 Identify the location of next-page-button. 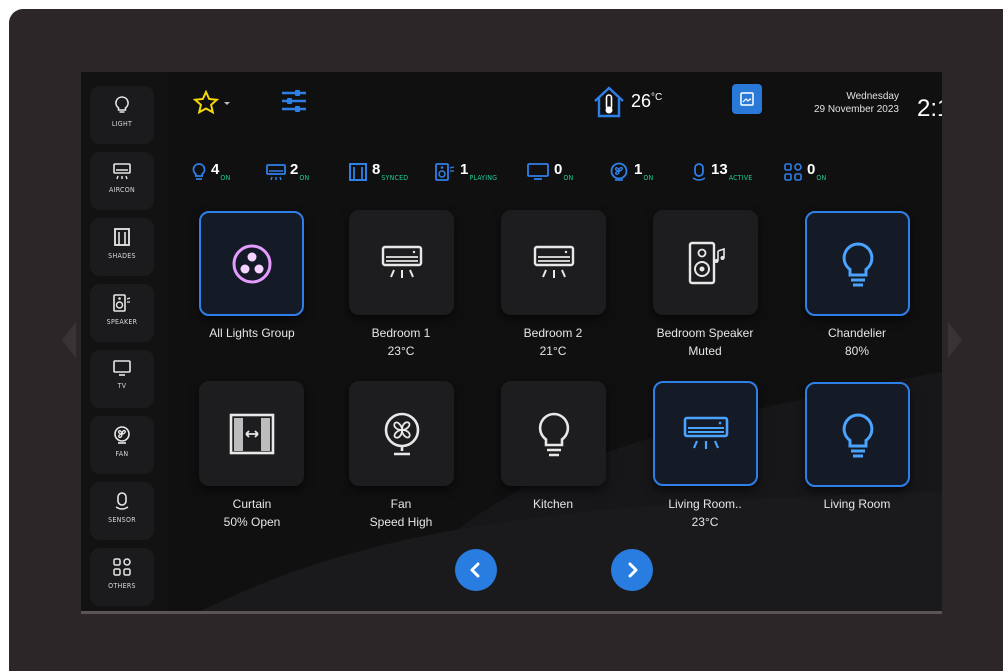
(632, 570).